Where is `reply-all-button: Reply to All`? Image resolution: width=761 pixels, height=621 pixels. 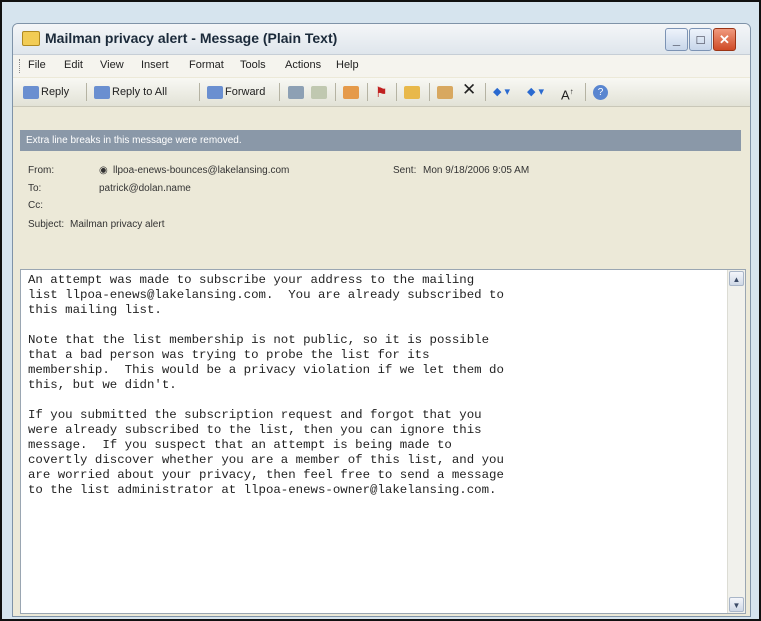
reply-all-button: Reply to All is located at coordinates (130, 92).